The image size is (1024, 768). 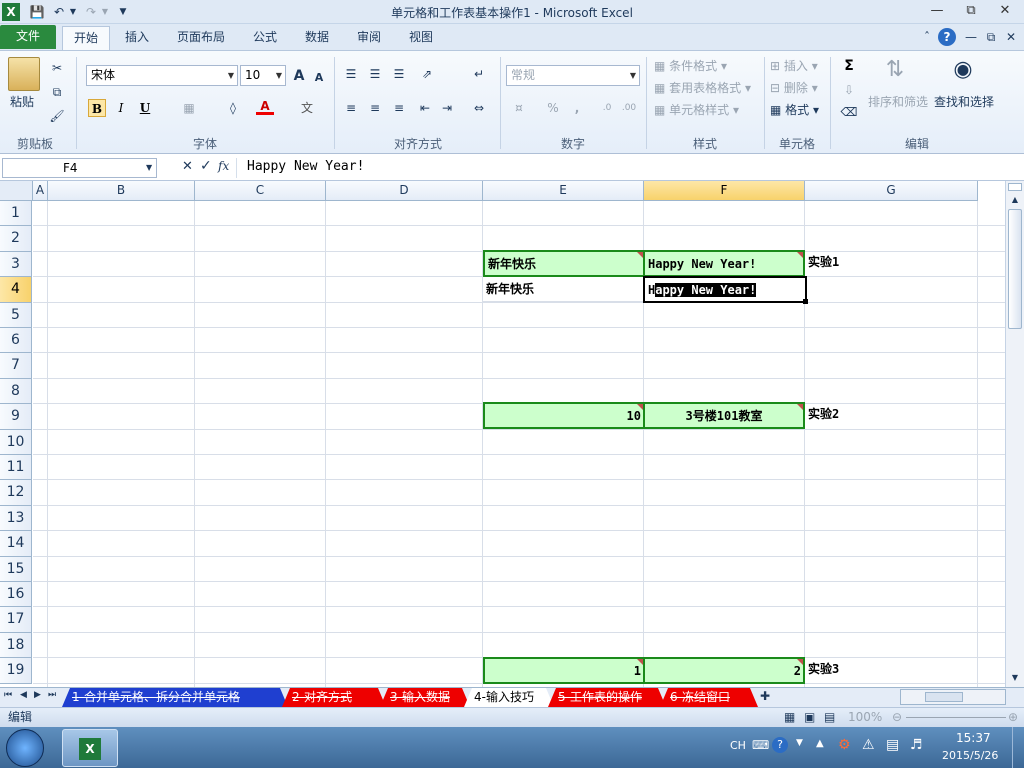 I want to click on cell-G19: 实验3, so click(x=891, y=670).